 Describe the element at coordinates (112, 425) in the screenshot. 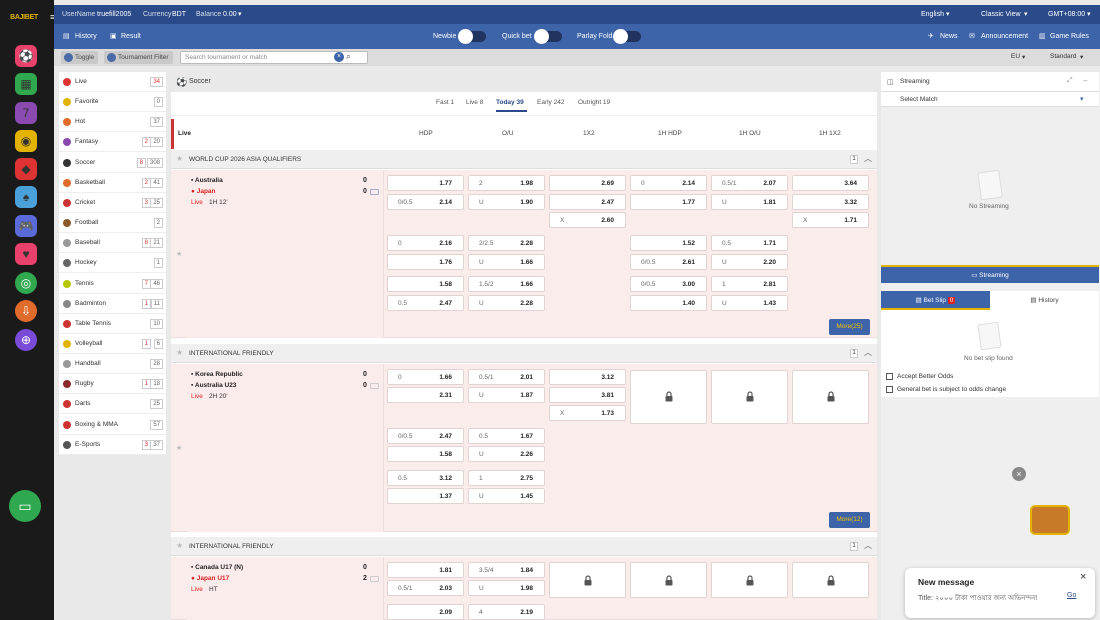

I see `sidebar-item-boxing-mma: Boxing & MMA 57` at that location.